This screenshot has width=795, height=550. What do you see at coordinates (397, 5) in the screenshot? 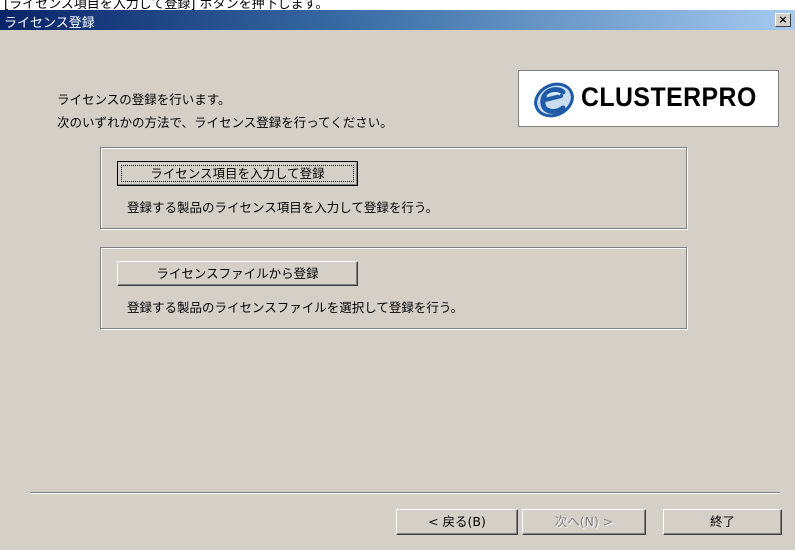
I see `clipped-header-text-strip: [ライセンス項目を入力して登録] ボタンを押下します。` at bounding box center [397, 5].